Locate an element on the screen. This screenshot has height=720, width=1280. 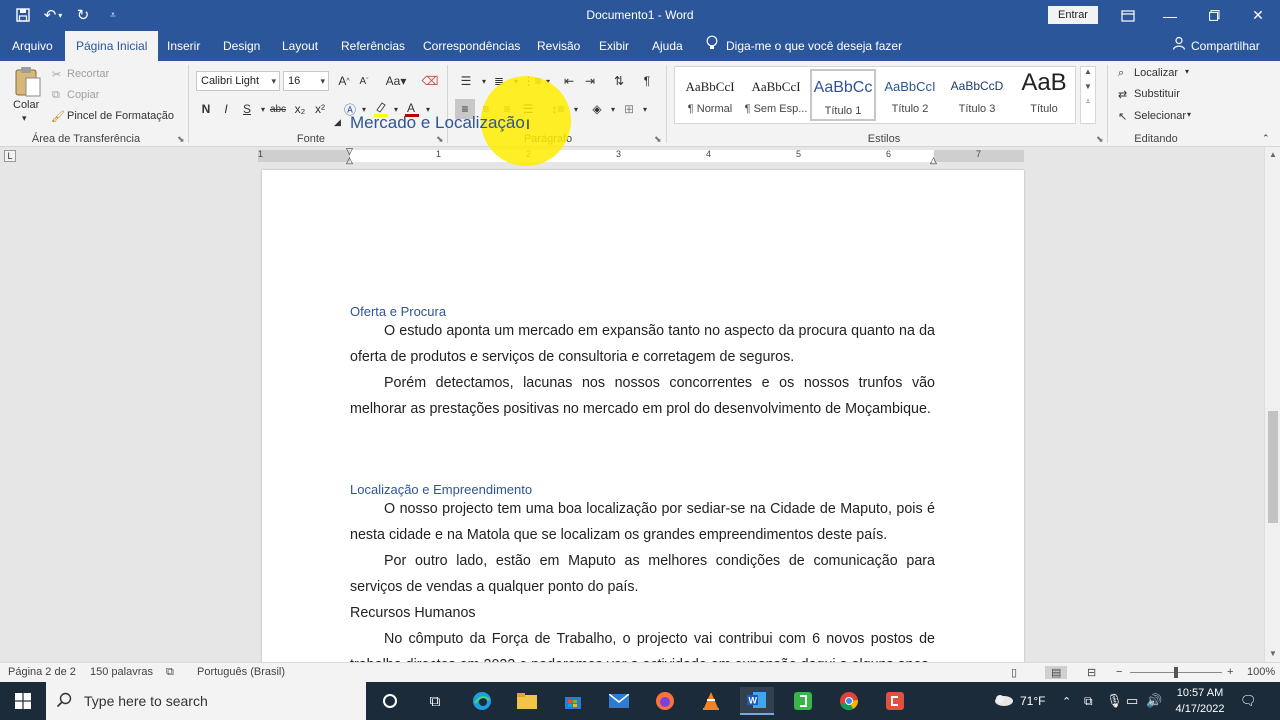
decrease-indent-icon: ⇤ is located at coordinates (569, 81).